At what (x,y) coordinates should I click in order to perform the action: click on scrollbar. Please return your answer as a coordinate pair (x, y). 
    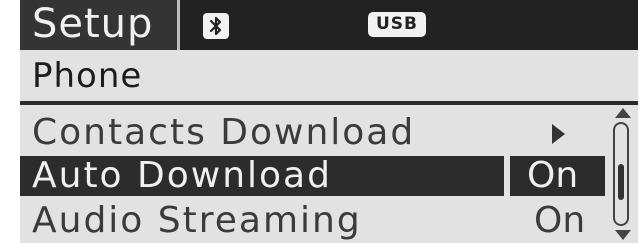
    Looking at the image, I should click on (623, 175).